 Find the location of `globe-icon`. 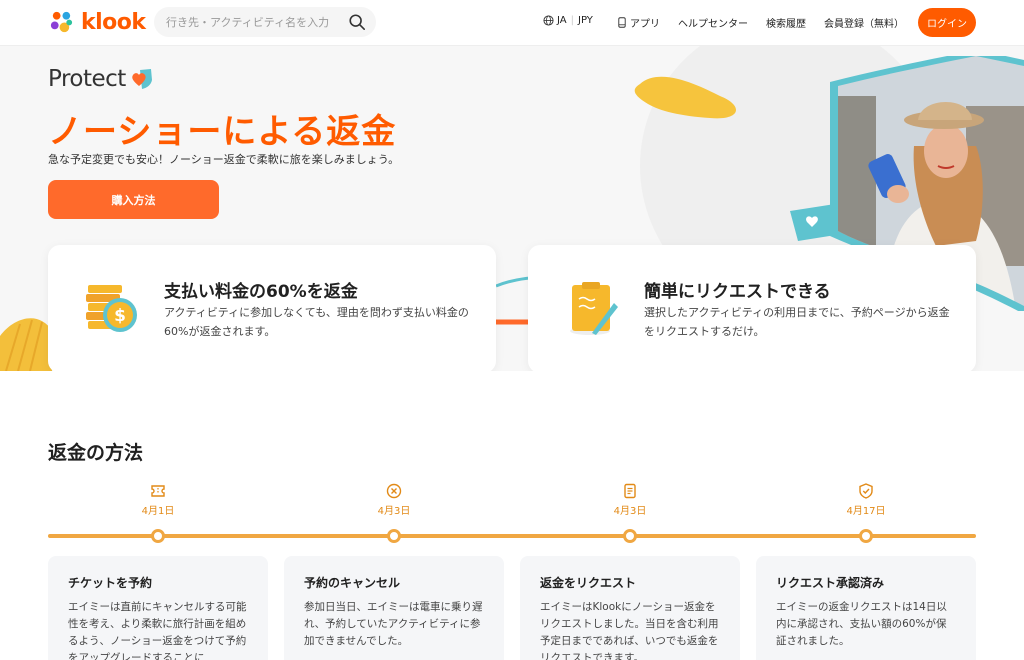

globe-icon is located at coordinates (548, 20).